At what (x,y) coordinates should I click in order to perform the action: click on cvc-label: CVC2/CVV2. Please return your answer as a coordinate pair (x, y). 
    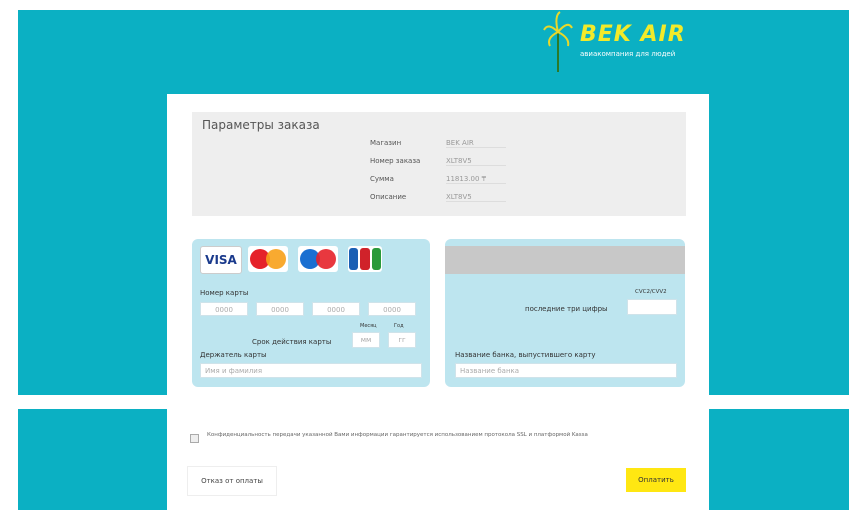
    Looking at the image, I should click on (651, 292).